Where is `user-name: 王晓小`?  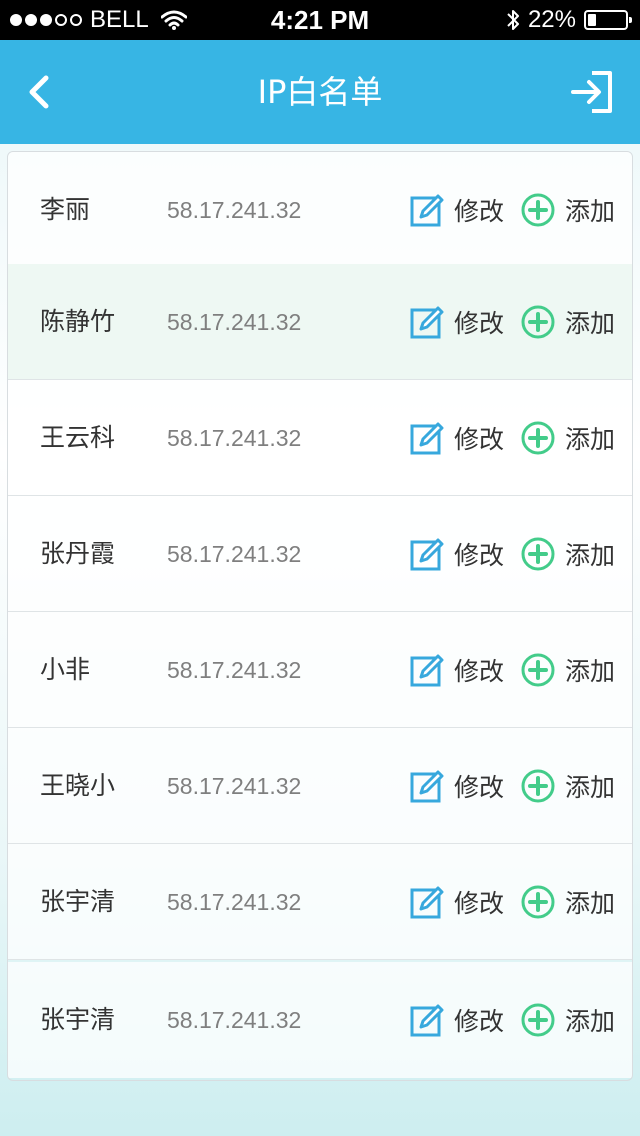
user-name: 王晓小 is located at coordinates (78, 785).